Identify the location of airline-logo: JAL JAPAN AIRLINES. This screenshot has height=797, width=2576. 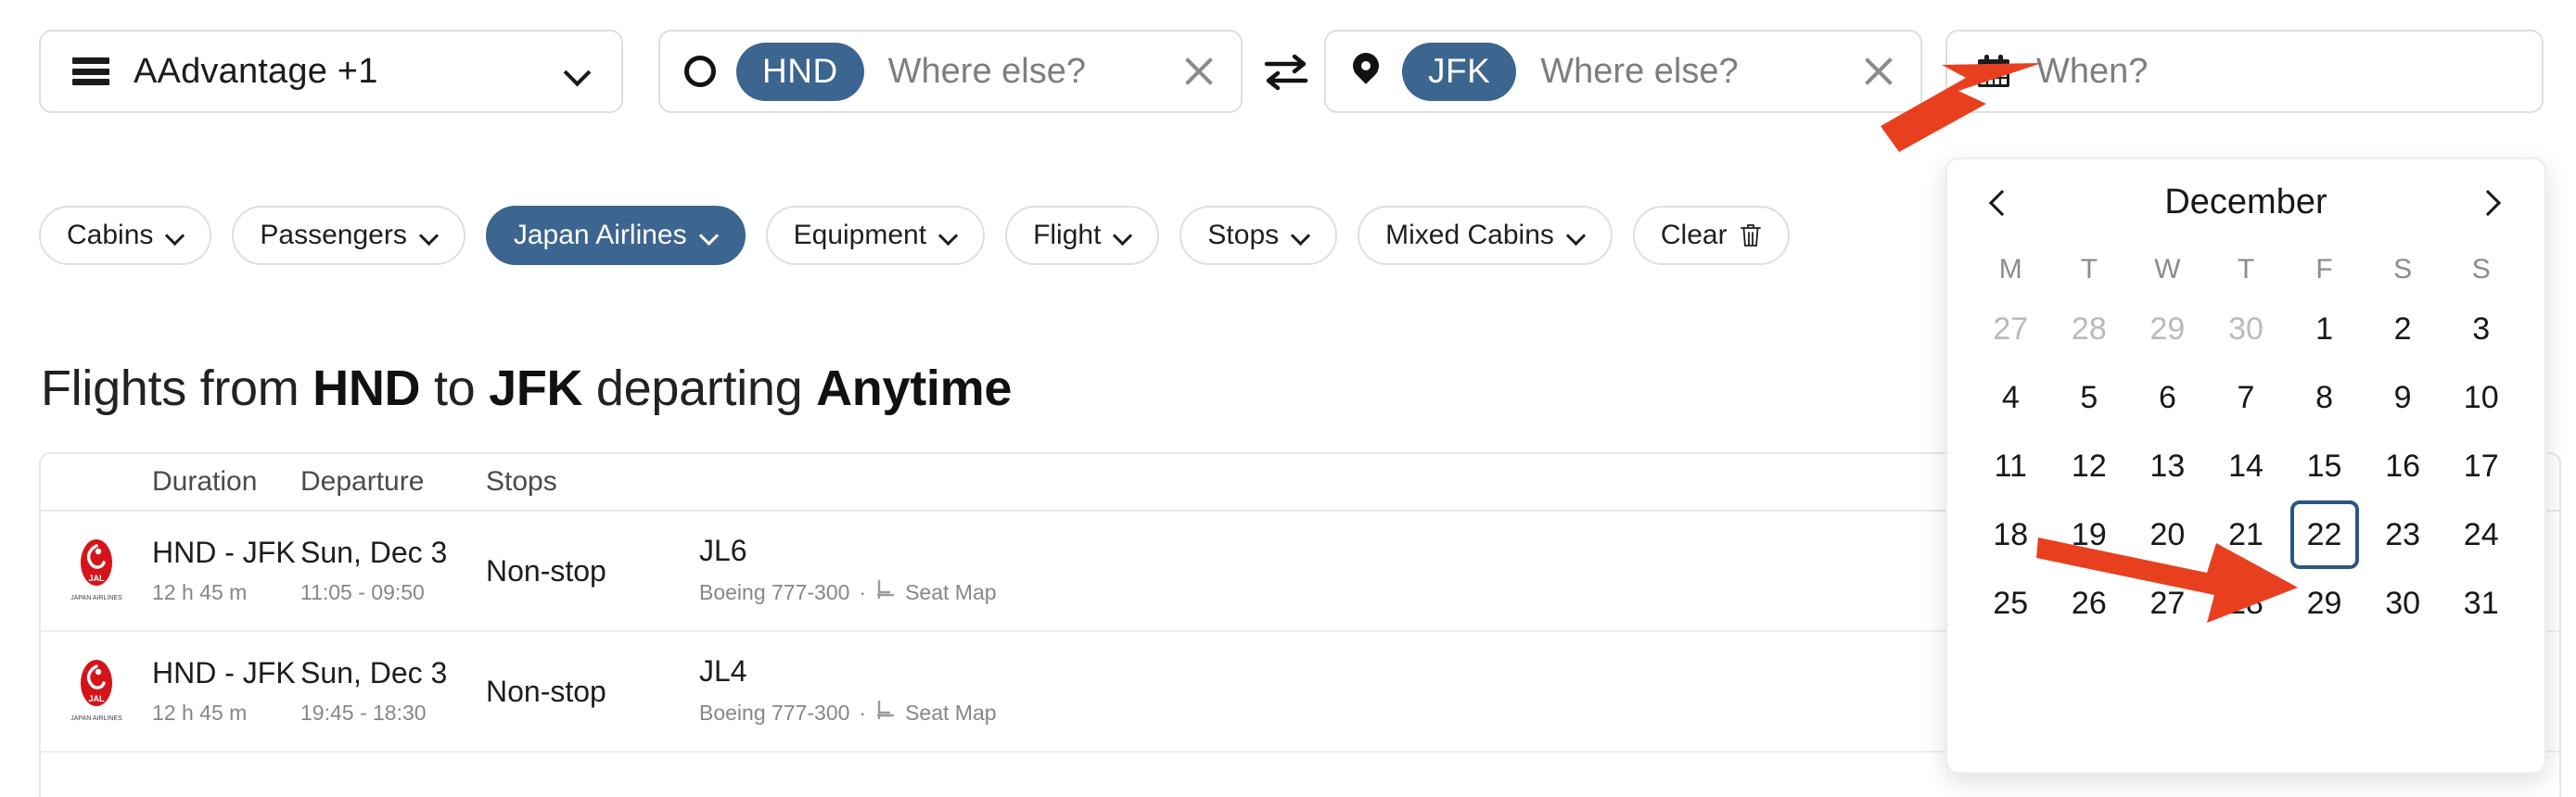
(97, 691).